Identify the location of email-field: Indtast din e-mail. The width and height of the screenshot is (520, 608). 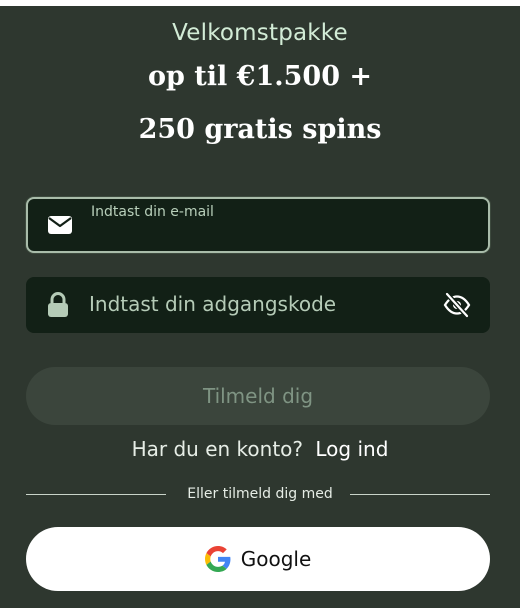
(258, 225).